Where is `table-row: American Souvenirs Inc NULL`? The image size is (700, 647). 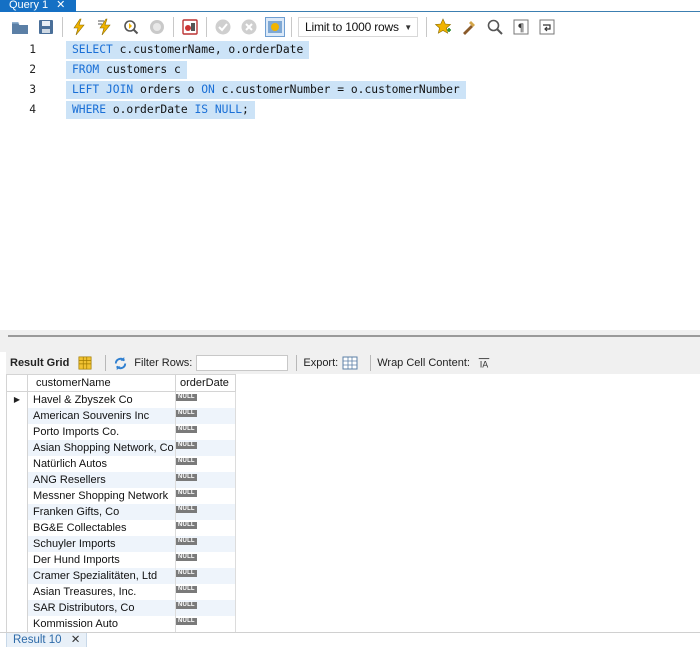
table-row: American Souvenirs Inc NULL is located at coordinates (121, 415).